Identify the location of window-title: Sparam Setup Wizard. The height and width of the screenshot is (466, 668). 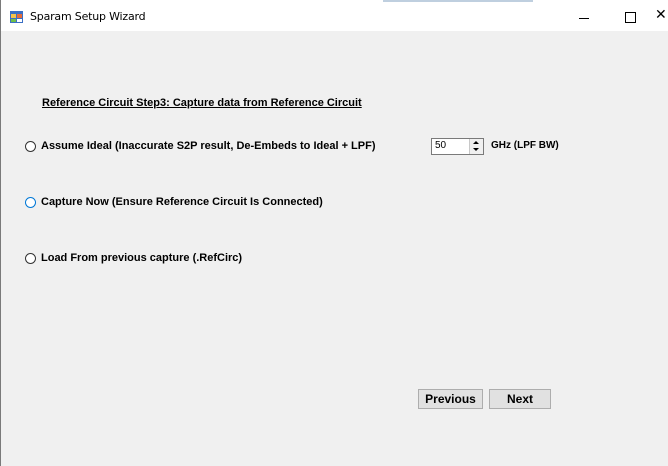
(88, 16).